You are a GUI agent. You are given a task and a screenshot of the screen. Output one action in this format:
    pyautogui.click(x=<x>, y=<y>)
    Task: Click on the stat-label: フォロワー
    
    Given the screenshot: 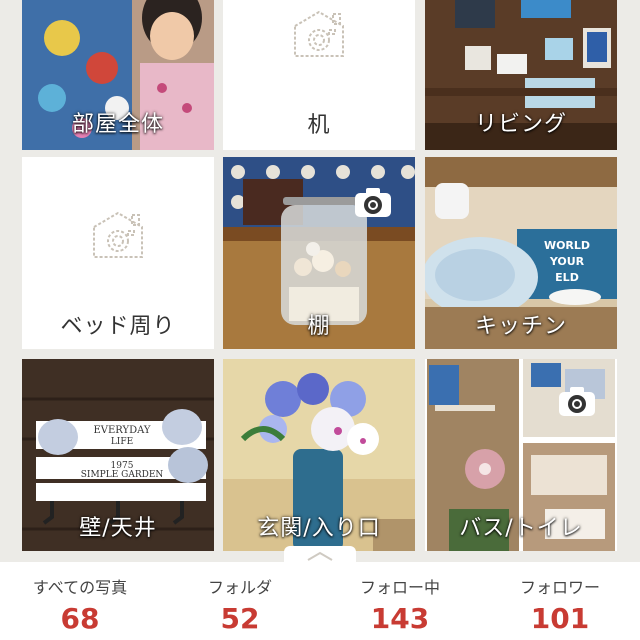 What is the action you would take?
    pyautogui.click(x=559, y=587)
    